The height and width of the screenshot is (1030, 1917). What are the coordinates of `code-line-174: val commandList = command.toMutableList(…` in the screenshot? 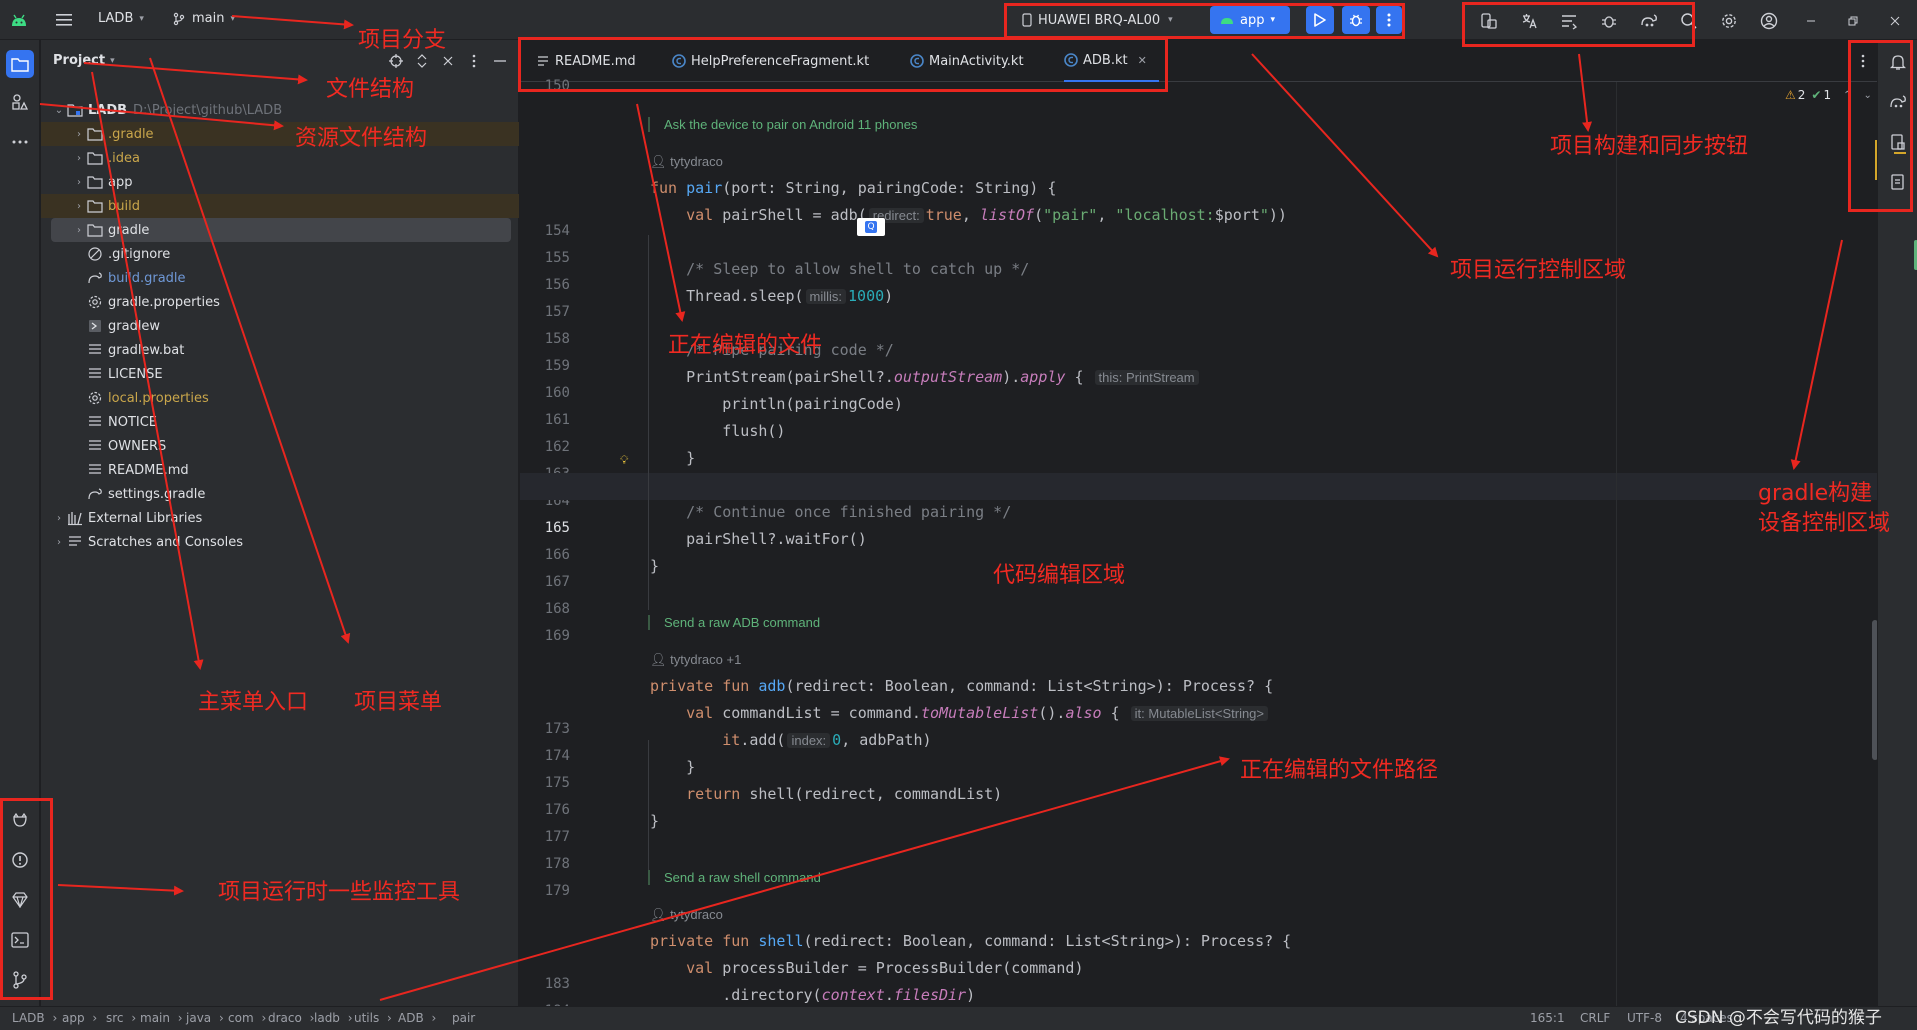 It's located at (960, 713).